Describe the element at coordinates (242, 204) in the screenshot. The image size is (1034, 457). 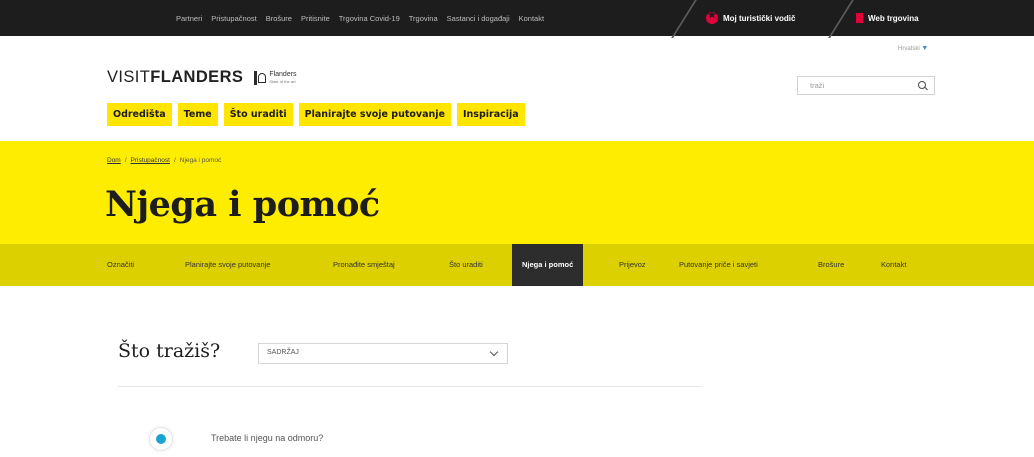
I see `page-title: Njega i pomoć` at that location.